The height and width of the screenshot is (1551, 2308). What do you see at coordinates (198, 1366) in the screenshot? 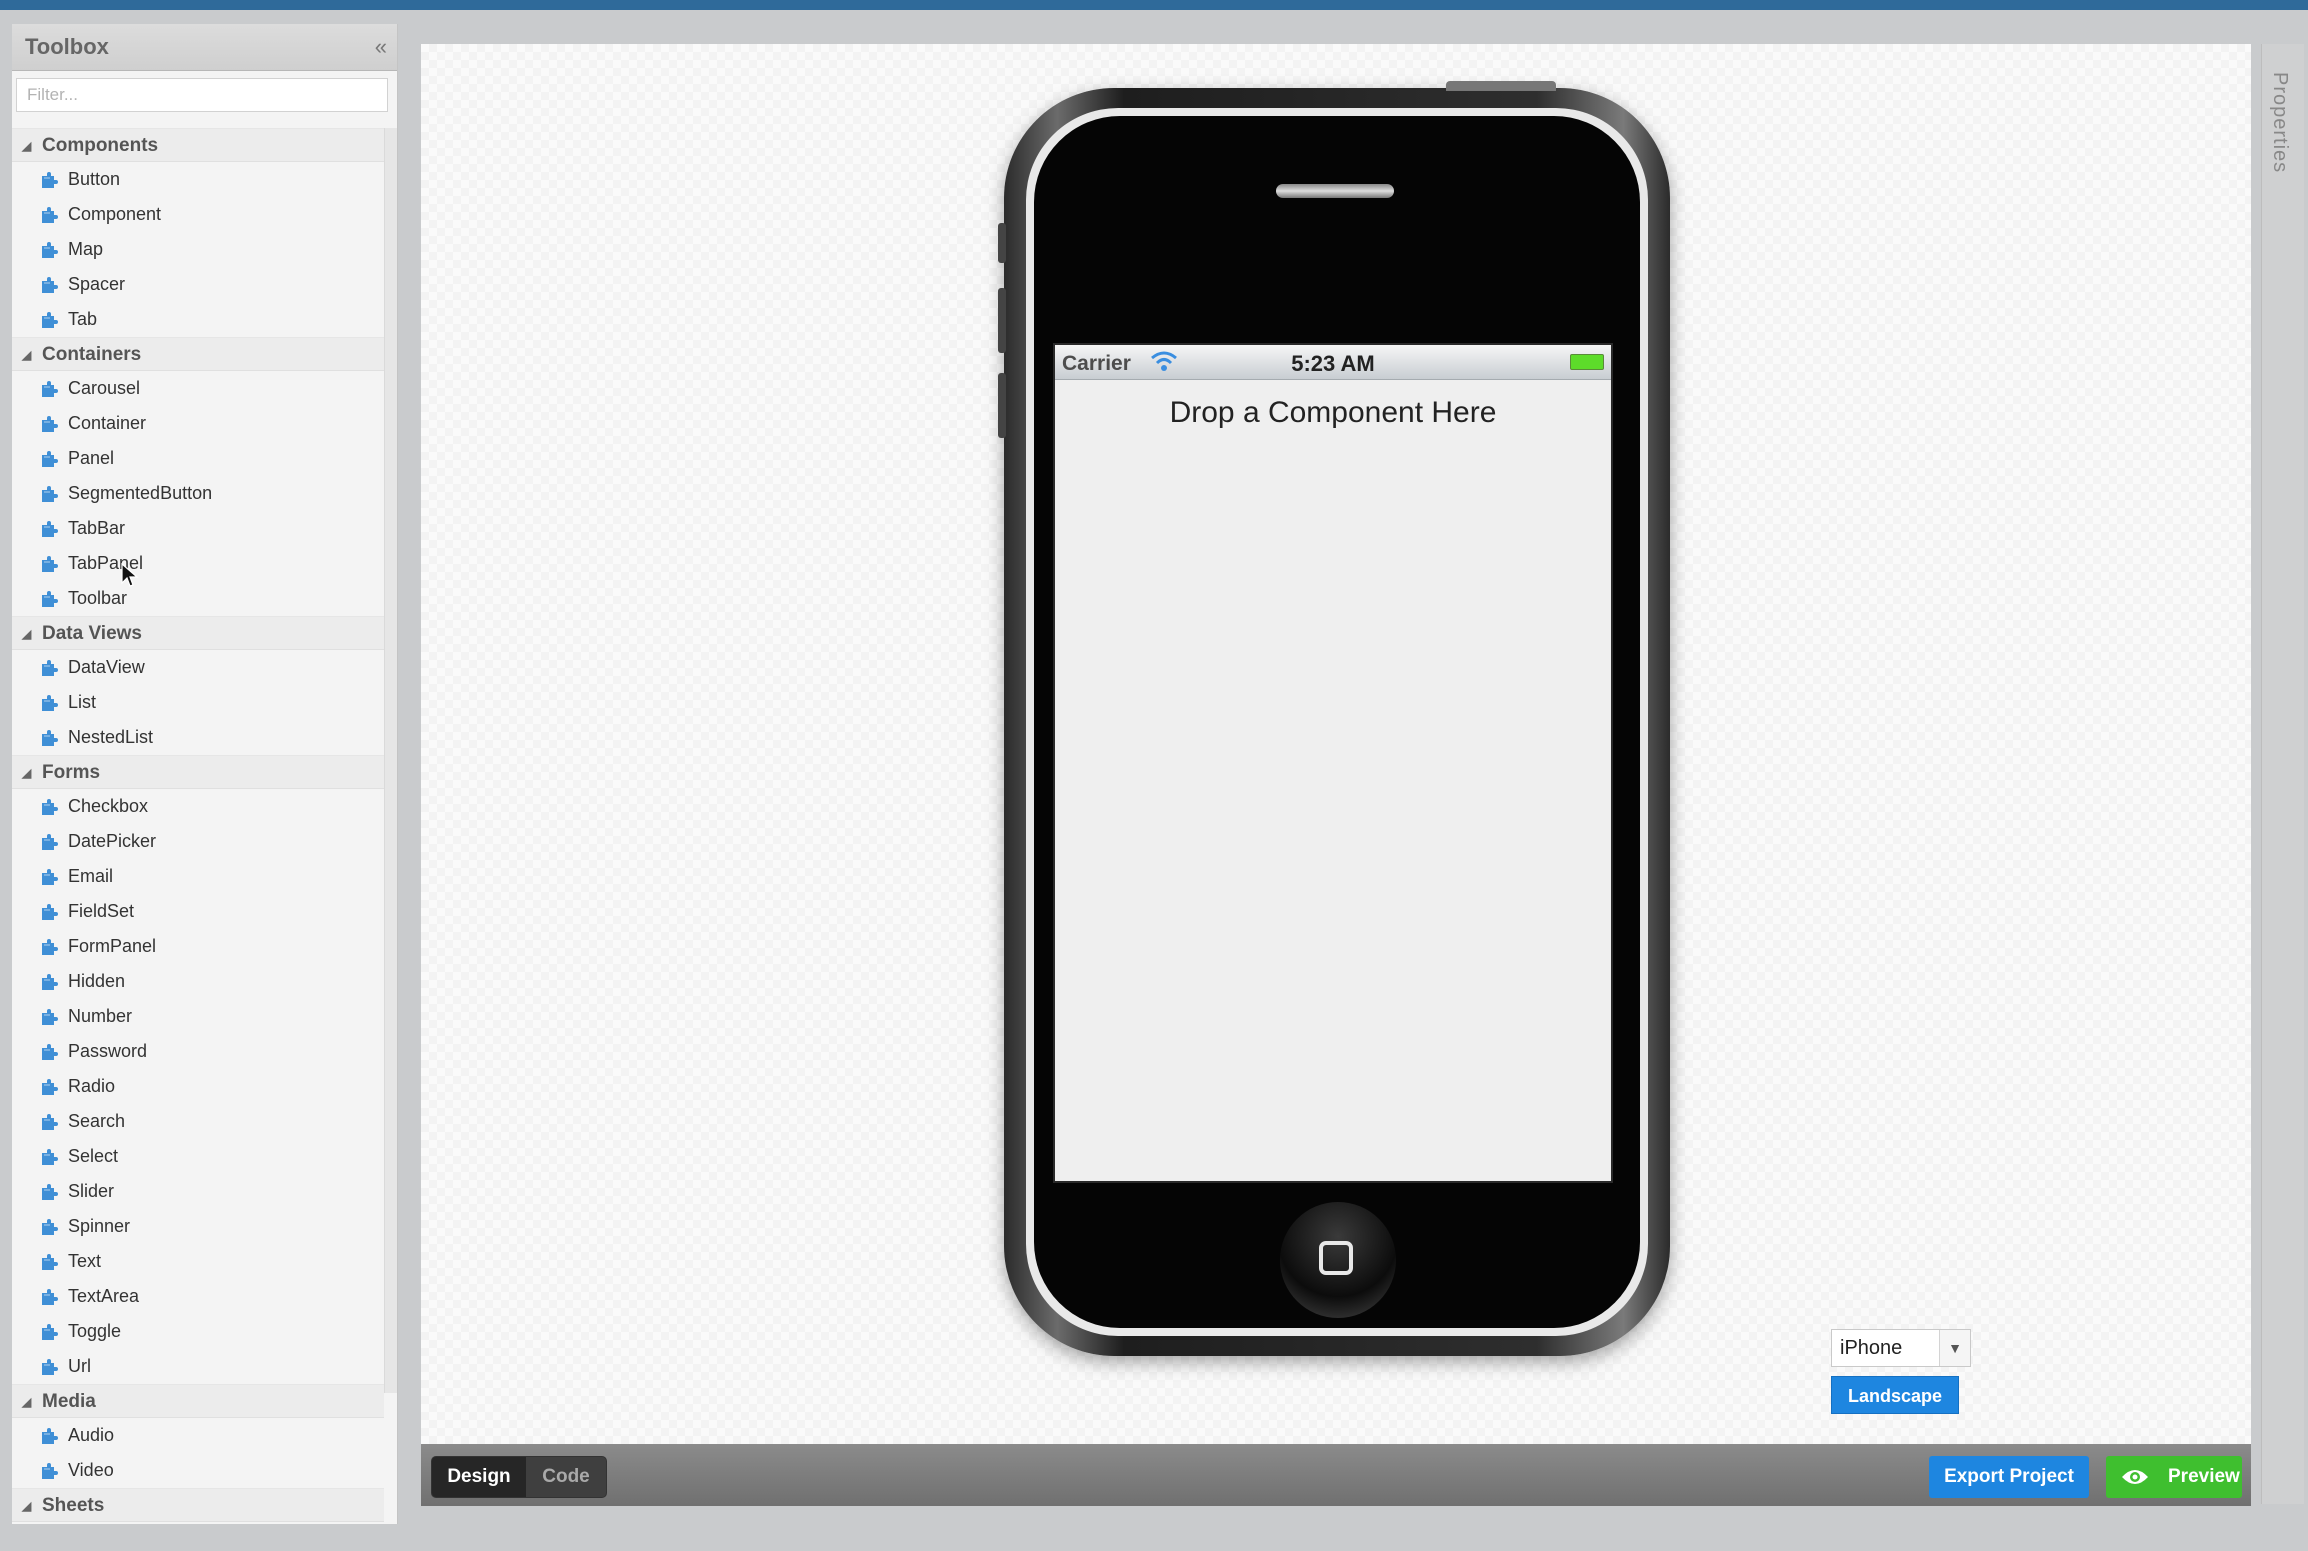
I see `toolbox-item: Url` at bounding box center [198, 1366].